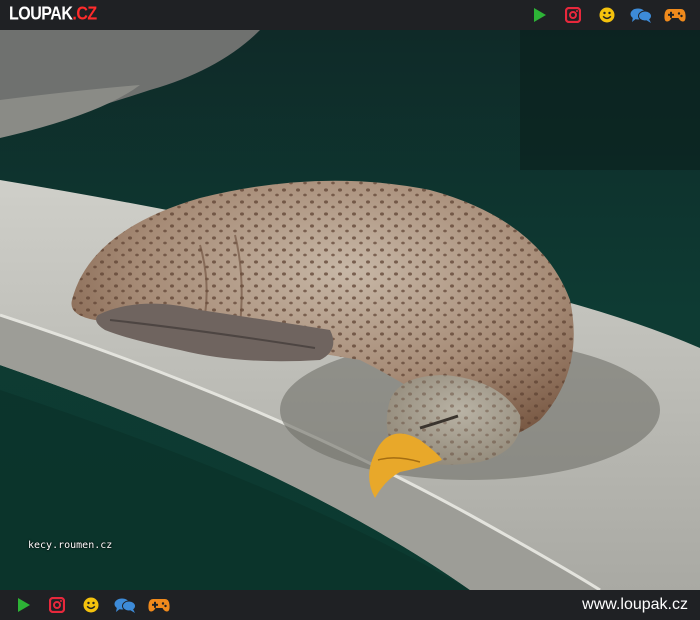 The image size is (700, 620). Describe the element at coordinates (84, 14) in the screenshot. I see `logo-tld: .CZ` at that location.